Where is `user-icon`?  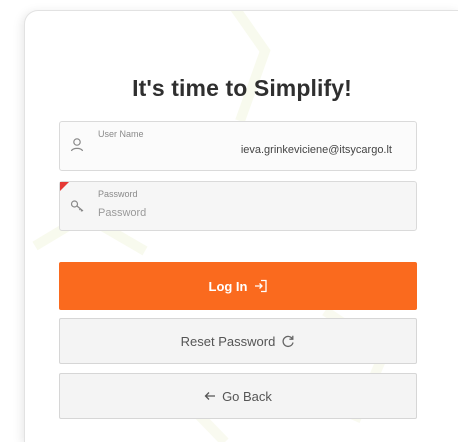
user-icon is located at coordinates (77, 145).